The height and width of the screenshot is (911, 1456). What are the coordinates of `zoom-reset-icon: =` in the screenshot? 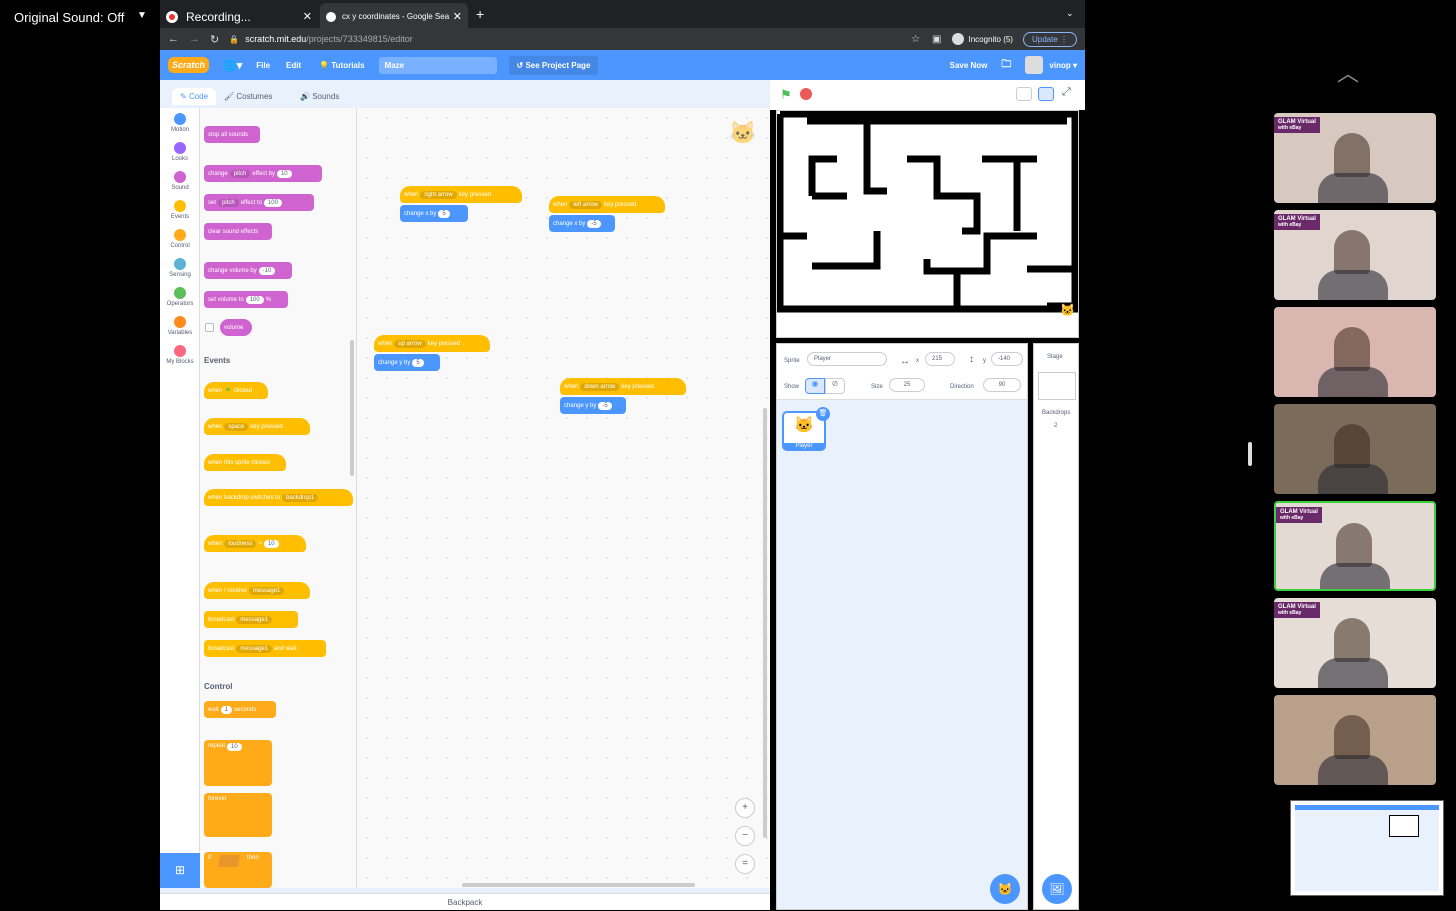 It's located at (745, 864).